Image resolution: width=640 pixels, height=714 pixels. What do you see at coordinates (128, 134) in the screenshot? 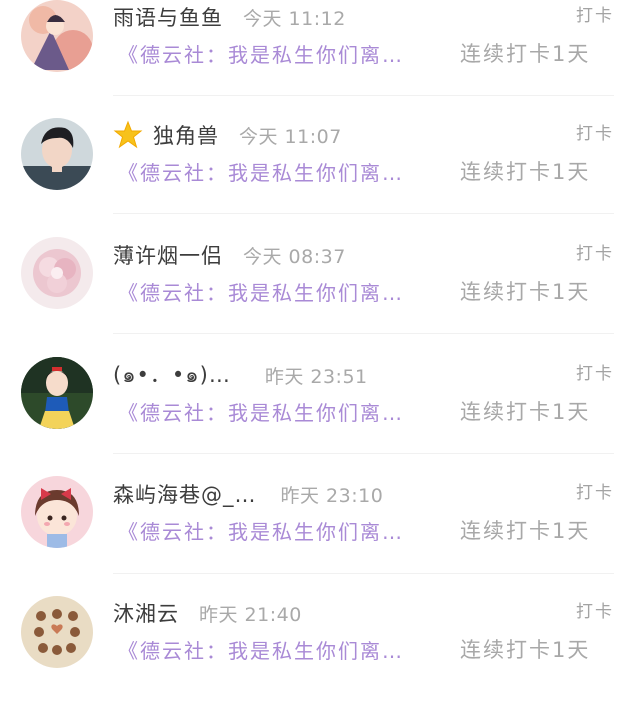
I see `star-icon` at bounding box center [128, 134].